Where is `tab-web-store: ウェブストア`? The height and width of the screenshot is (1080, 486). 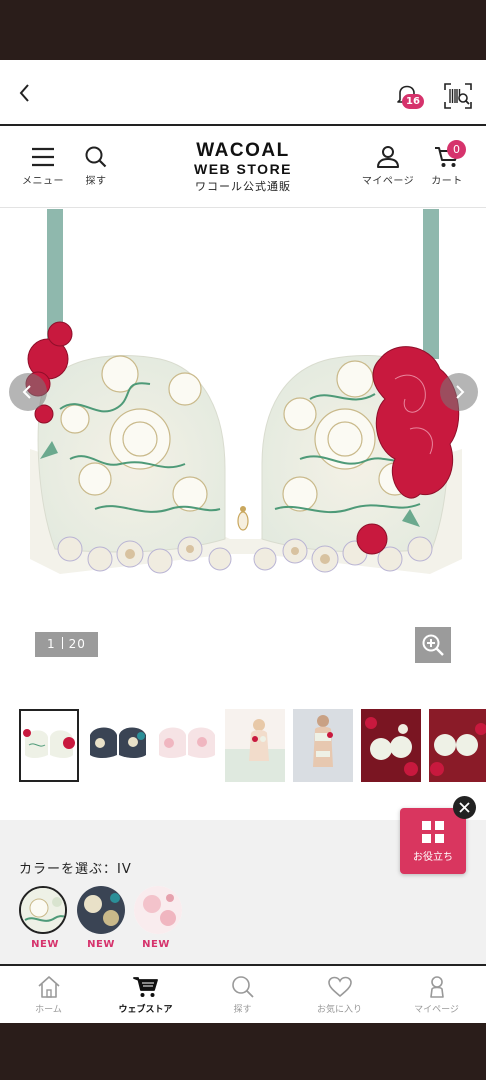 tab-web-store: ウェブストア is located at coordinates (145, 995).